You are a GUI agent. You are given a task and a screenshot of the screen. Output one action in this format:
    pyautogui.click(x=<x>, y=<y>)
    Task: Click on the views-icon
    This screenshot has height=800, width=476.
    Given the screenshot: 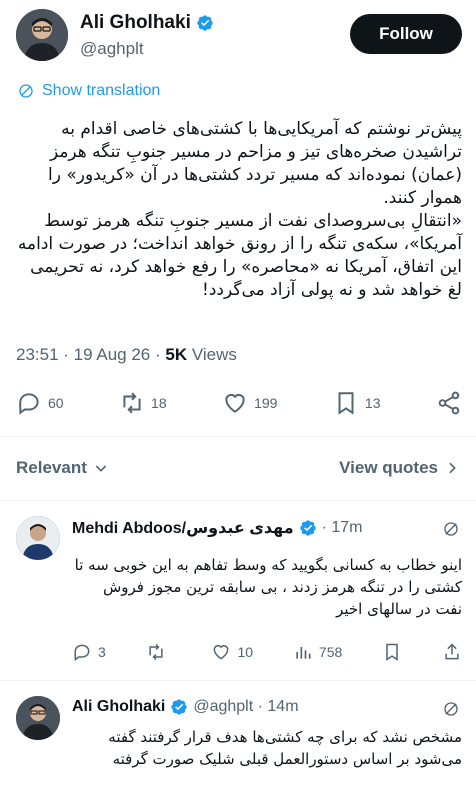 What is the action you would take?
    pyautogui.click(x=303, y=653)
    